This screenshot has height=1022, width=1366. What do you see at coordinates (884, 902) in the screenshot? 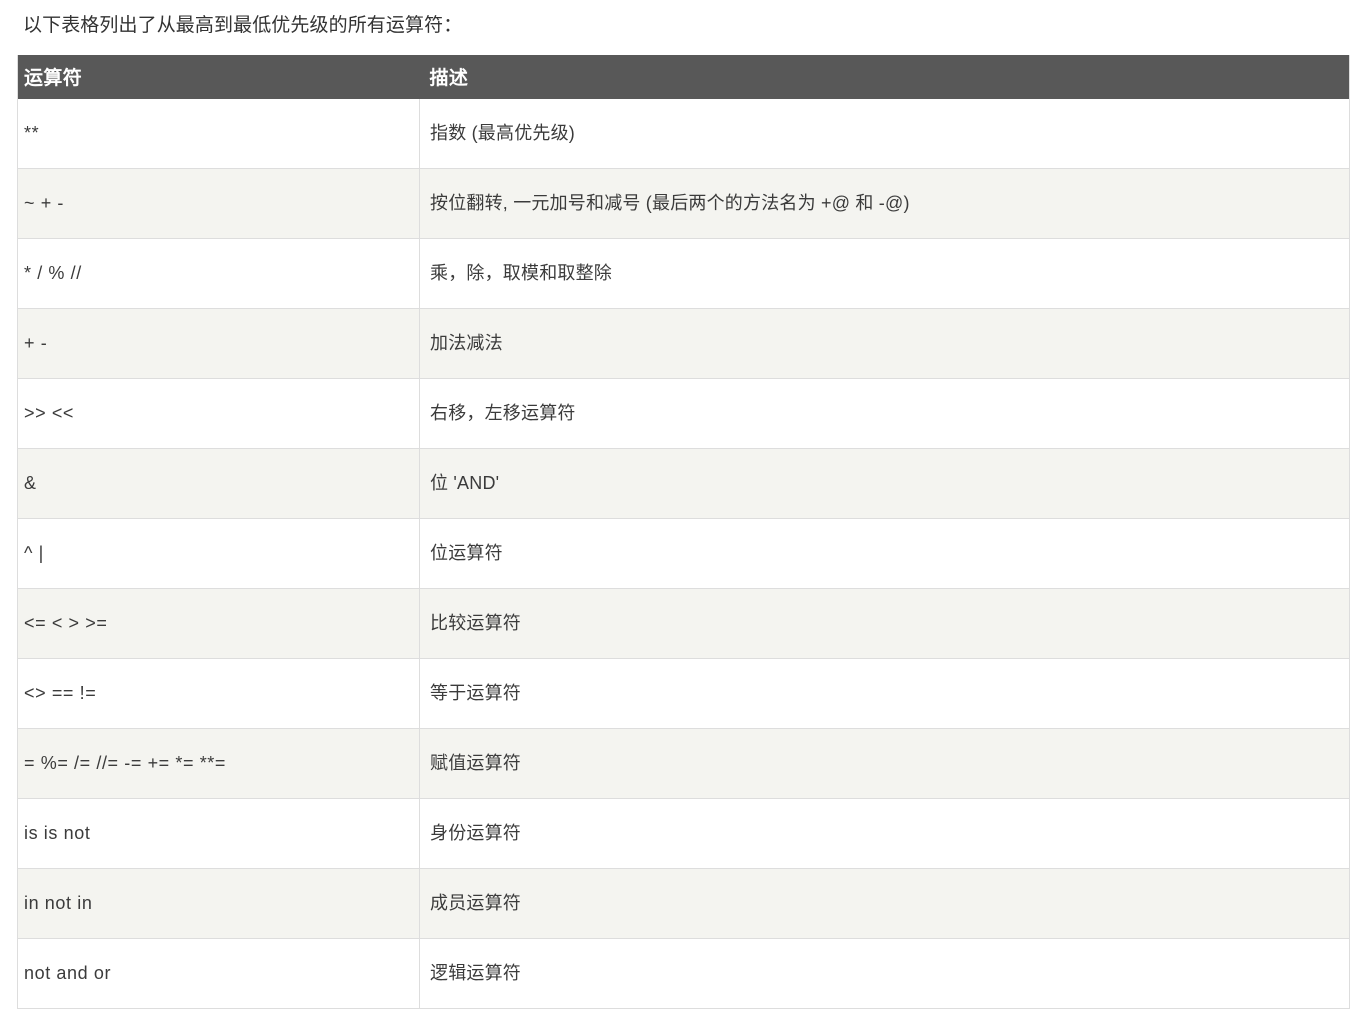
I see `cell-description: 成员运算符` at bounding box center [884, 902].